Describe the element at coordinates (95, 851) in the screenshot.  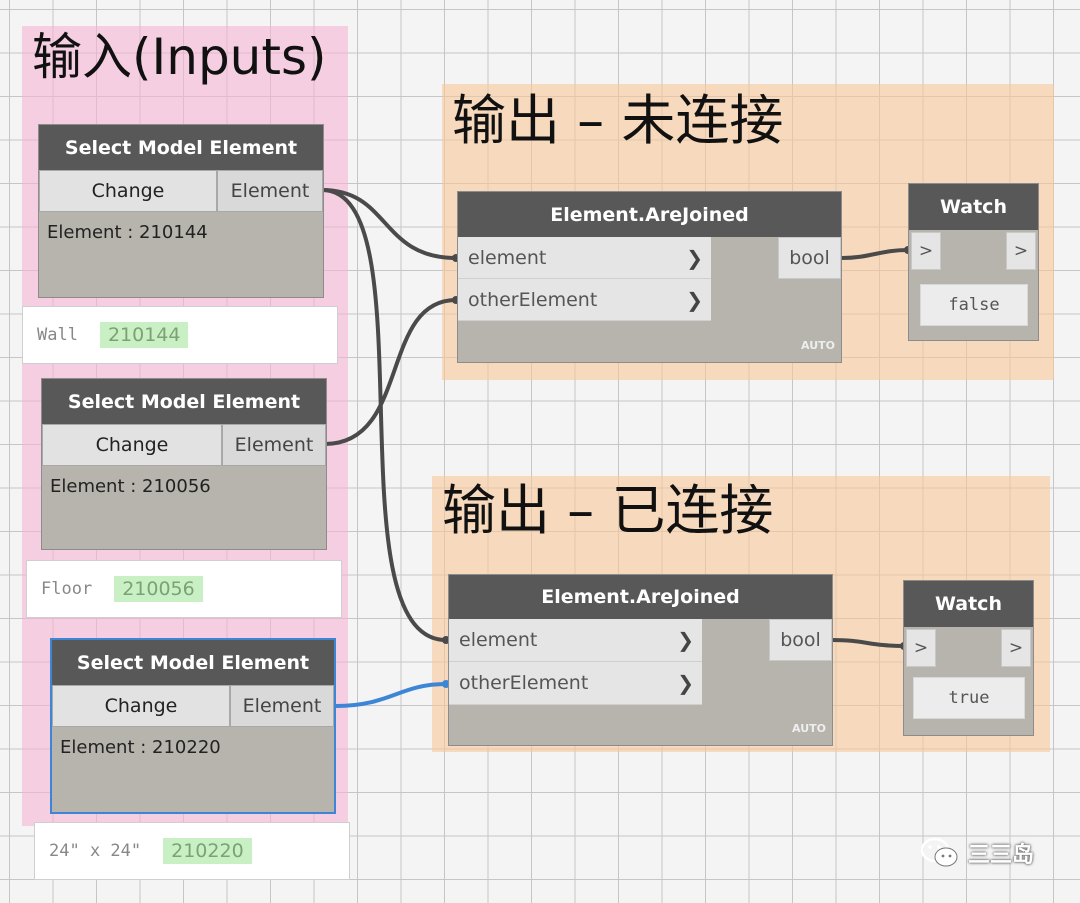
I see `preview-type: 24" x 24"` at that location.